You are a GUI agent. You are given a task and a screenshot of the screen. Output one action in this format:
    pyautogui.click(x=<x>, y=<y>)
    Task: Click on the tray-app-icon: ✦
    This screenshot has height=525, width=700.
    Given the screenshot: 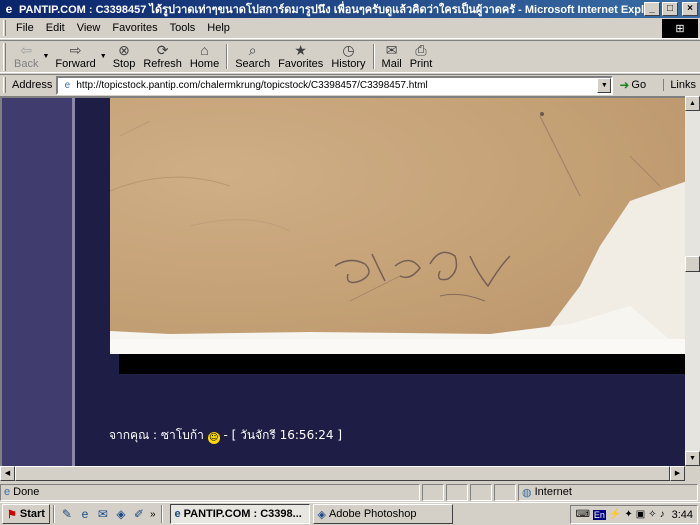 What is the action you would take?
    pyautogui.click(x=628, y=514)
    